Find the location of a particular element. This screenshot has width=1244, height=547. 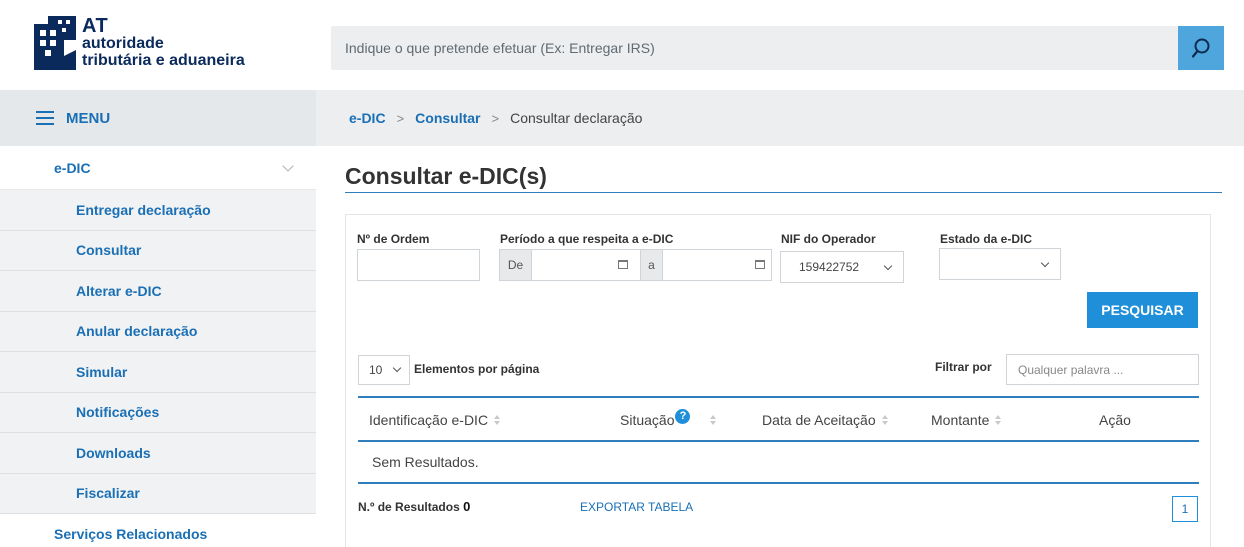

results-count: N.º de Resultados 0 is located at coordinates (414, 506).